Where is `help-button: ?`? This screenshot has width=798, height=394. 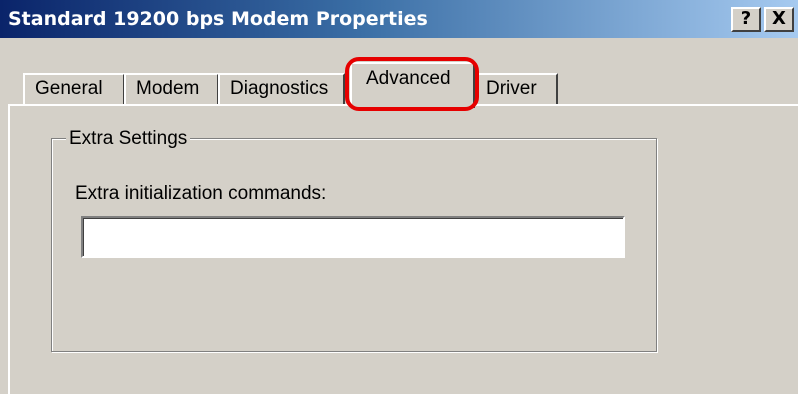
help-button: ? is located at coordinates (746, 19).